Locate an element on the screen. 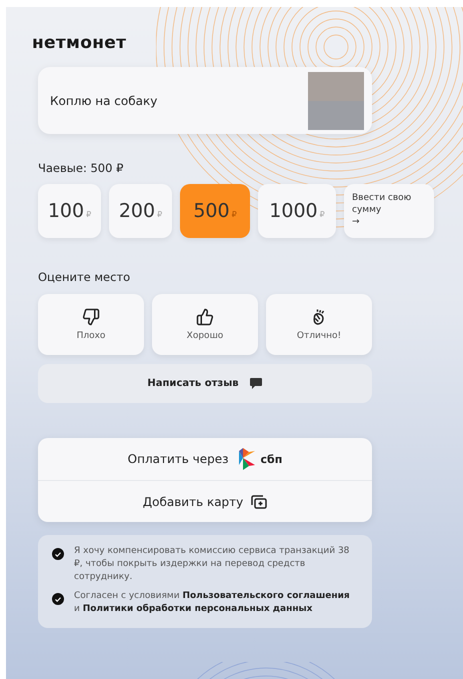  rating-button: Плохо is located at coordinates (91, 324).